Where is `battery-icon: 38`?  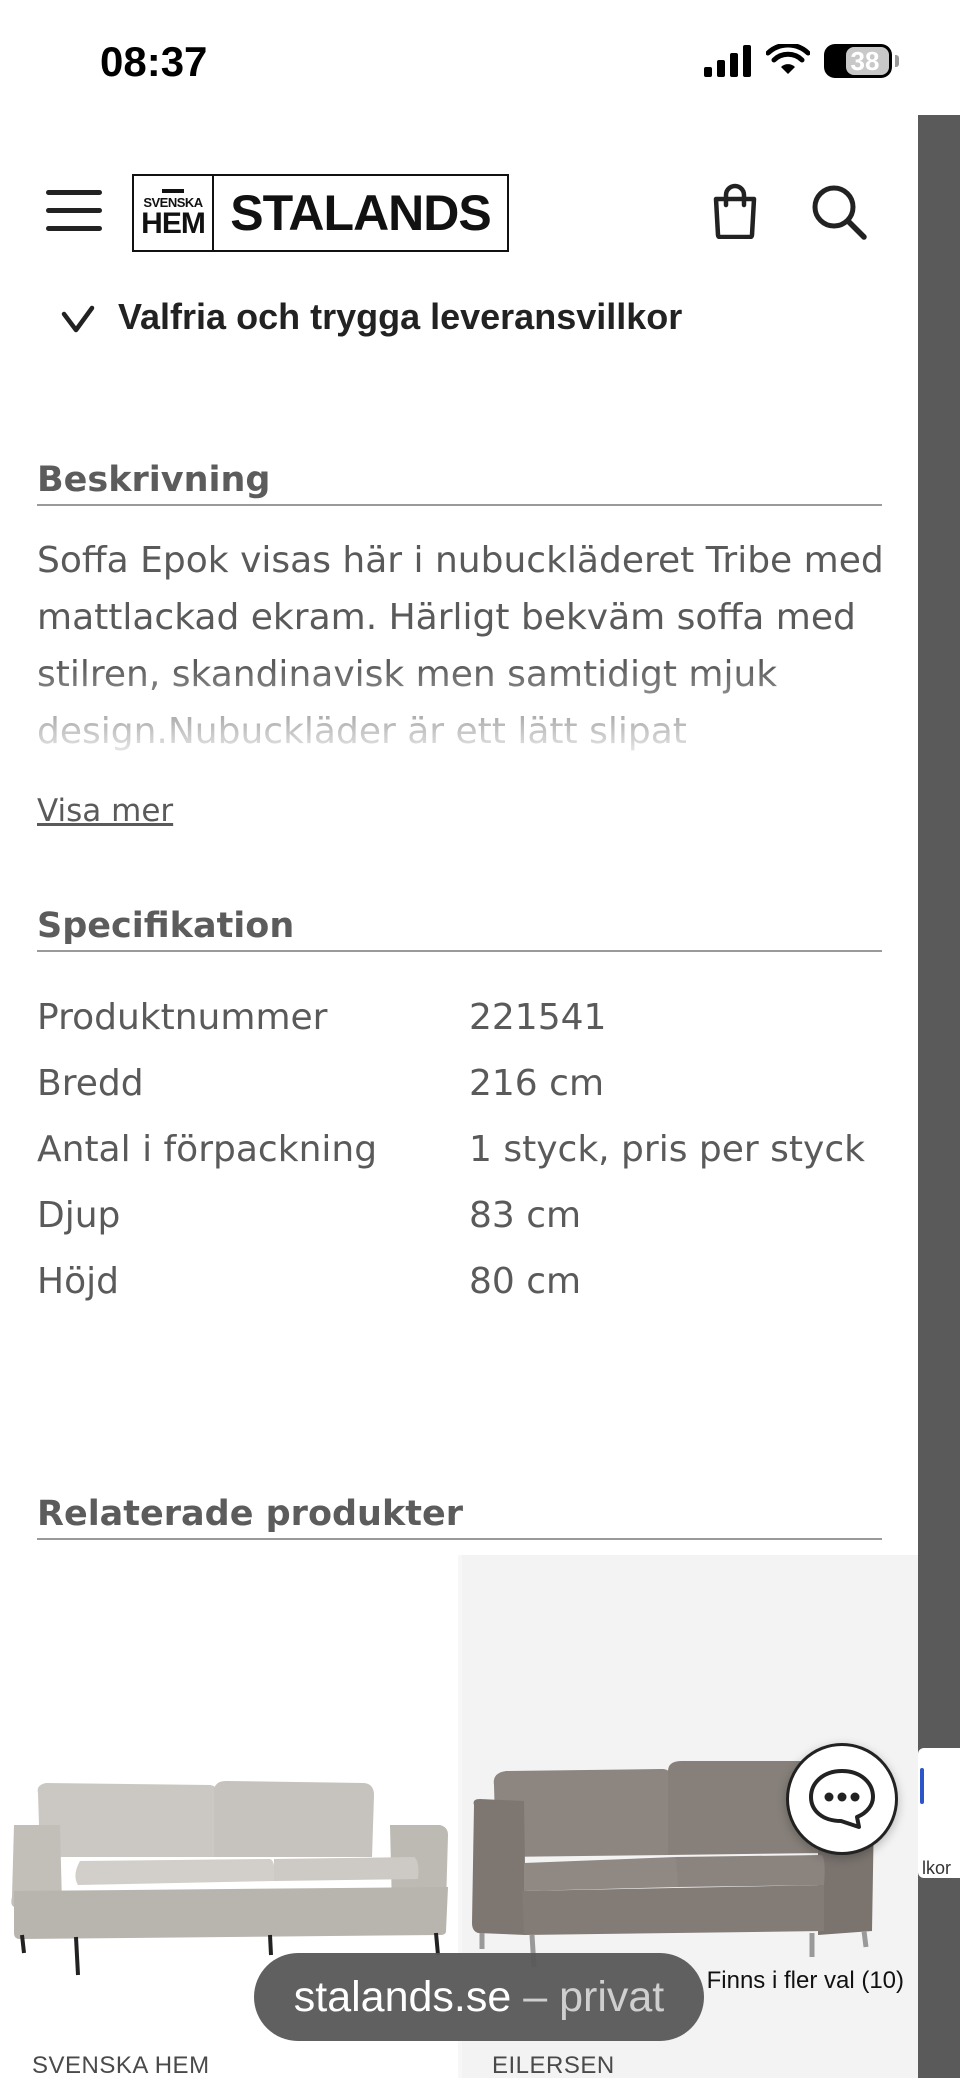
battery-icon: 38 is located at coordinates (861, 61).